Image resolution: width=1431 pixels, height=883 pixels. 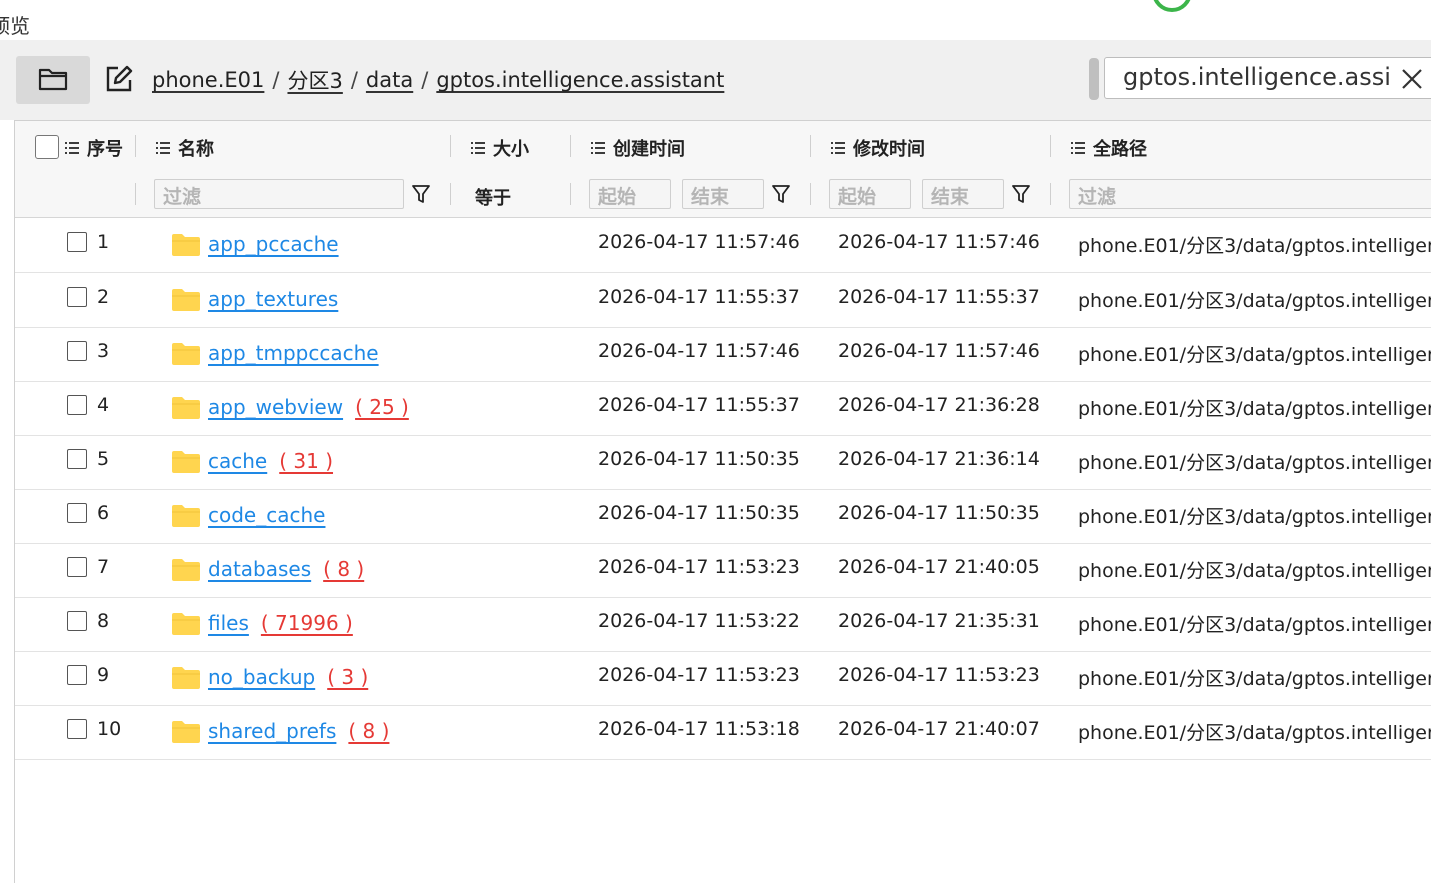 What do you see at coordinates (185, 148) in the screenshot?
I see `column-name: 名称` at bounding box center [185, 148].